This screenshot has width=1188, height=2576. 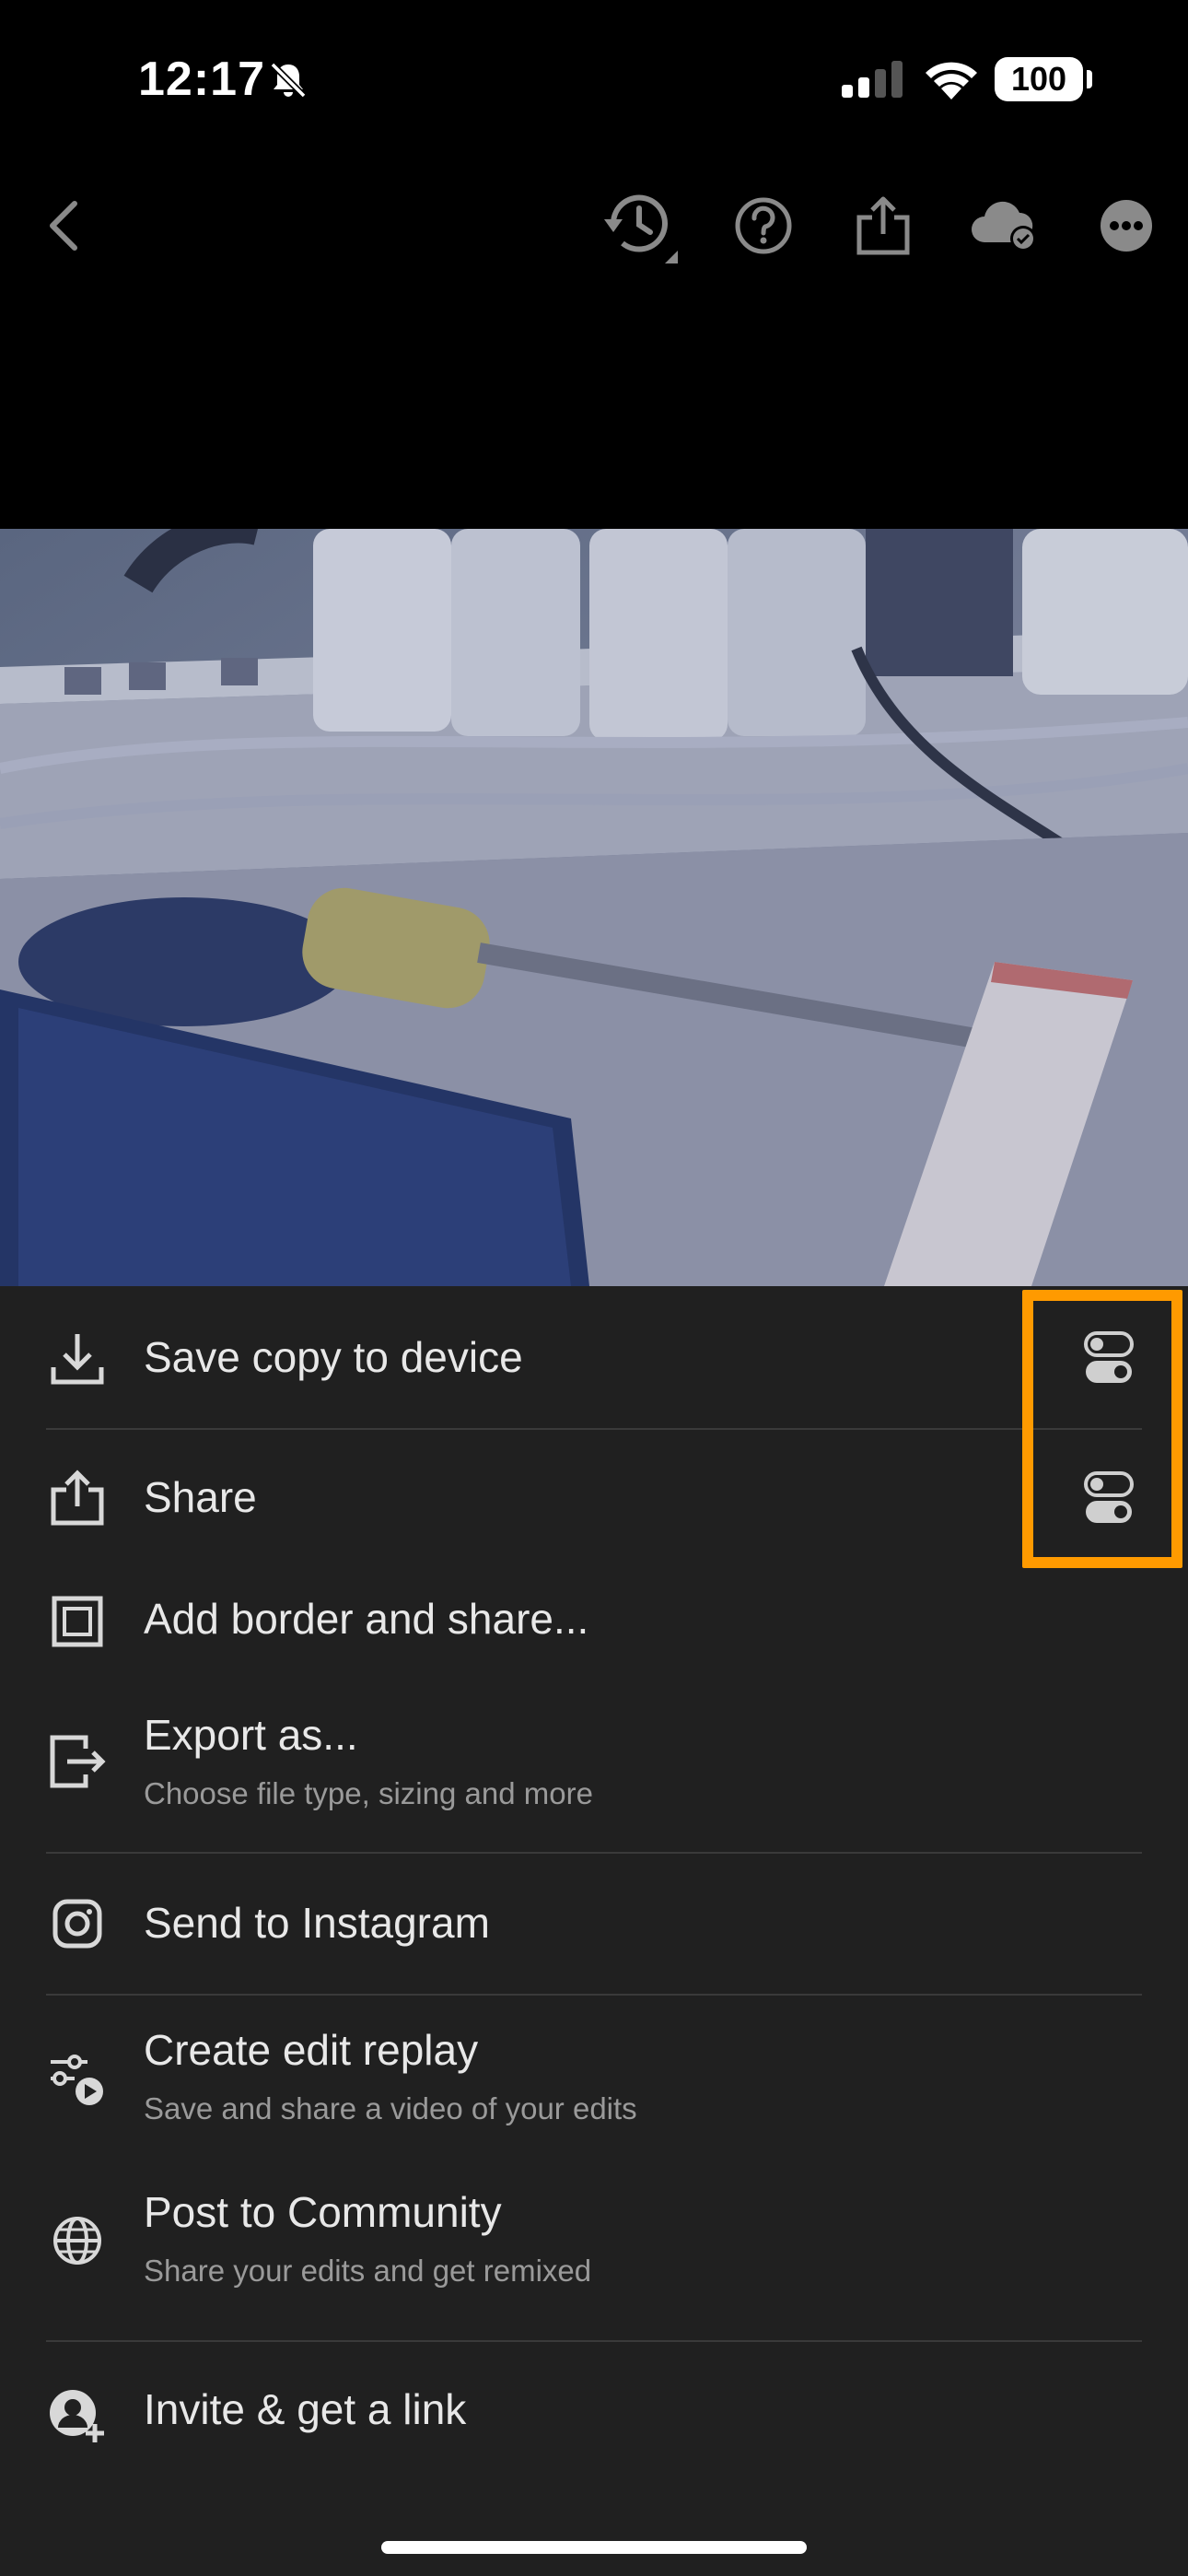 I want to click on menu-item-invite-link: Invite & get a link, so click(x=594, y=2413).